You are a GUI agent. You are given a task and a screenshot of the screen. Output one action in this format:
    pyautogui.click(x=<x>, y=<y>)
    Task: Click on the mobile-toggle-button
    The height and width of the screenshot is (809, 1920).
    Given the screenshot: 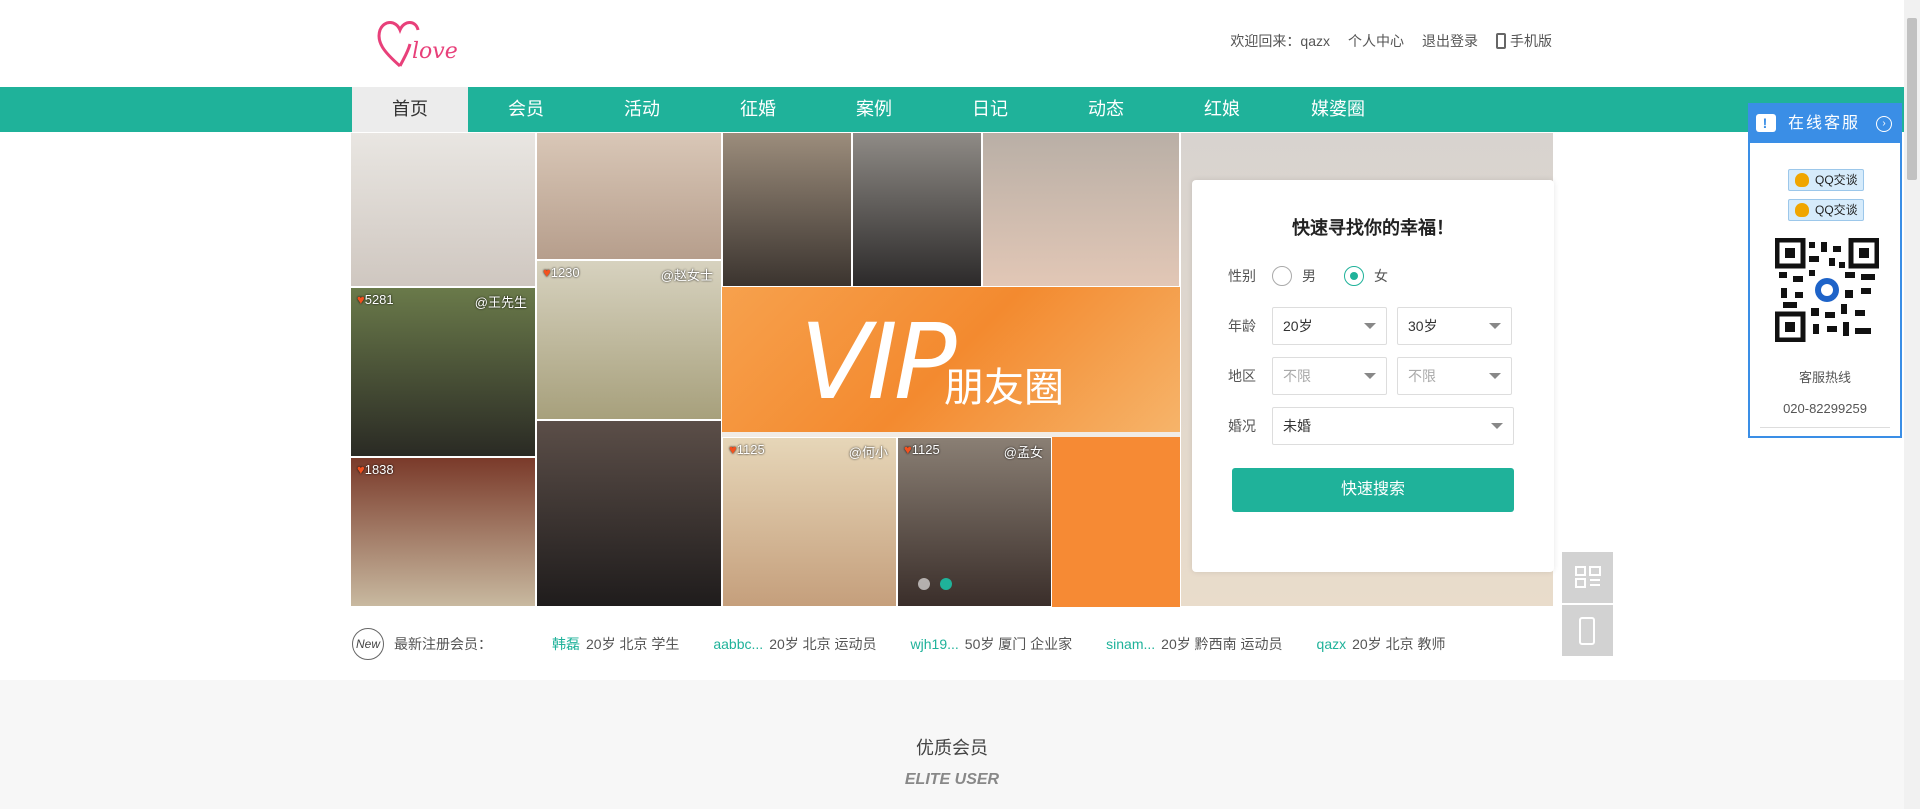 What is the action you would take?
    pyautogui.click(x=1587, y=630)
    